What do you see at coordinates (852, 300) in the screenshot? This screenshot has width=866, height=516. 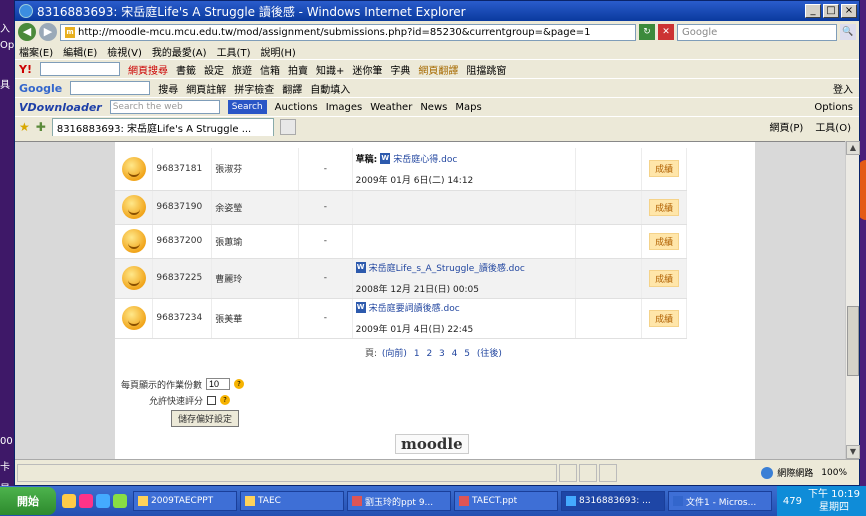 I see `vertical-scrollbar: ▲ ▼` at bounding box center [852, 300].